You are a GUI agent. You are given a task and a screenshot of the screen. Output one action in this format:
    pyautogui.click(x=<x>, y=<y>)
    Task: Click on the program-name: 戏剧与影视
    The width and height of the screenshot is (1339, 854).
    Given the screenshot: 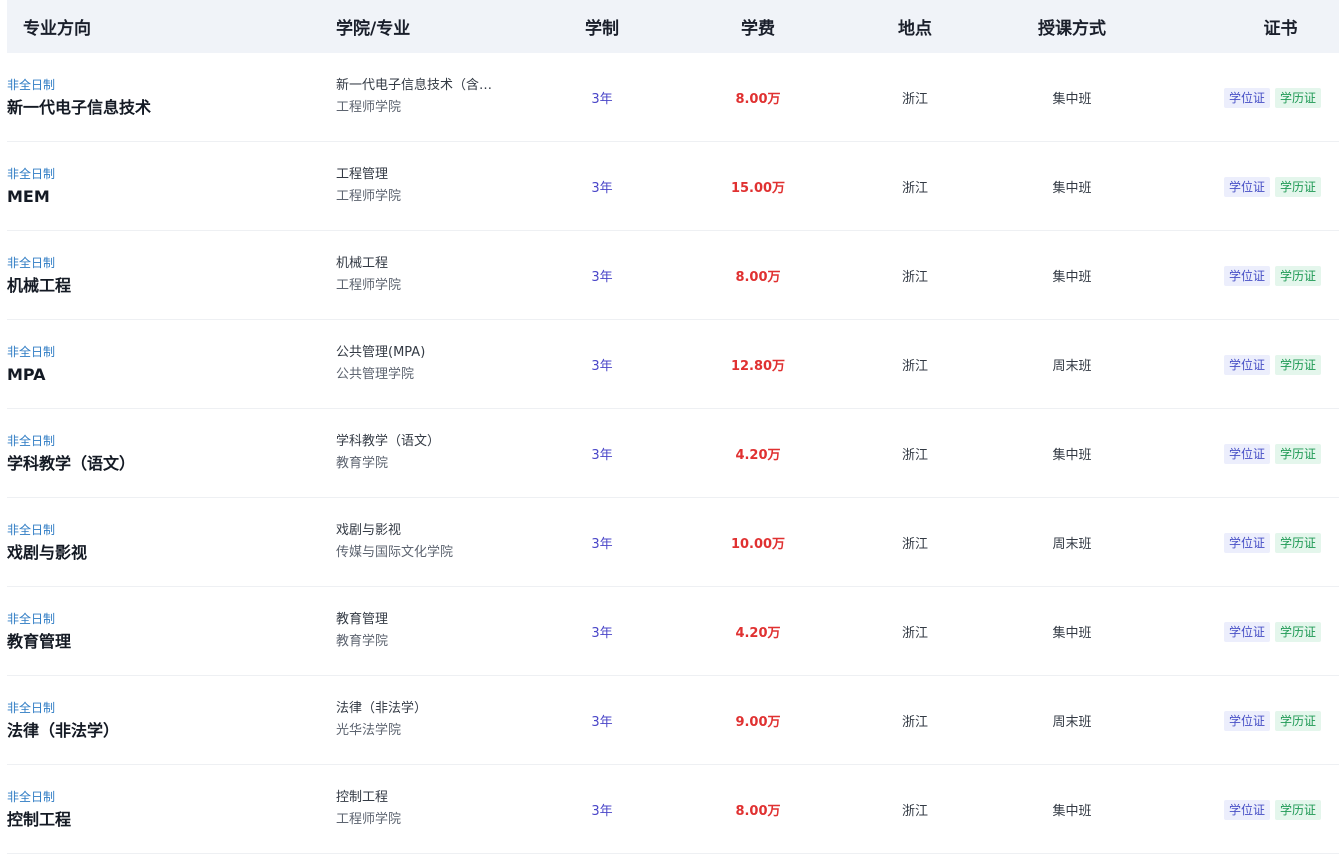 What is the action you would take?
    pyautogui.click(x=369, y=530)
    